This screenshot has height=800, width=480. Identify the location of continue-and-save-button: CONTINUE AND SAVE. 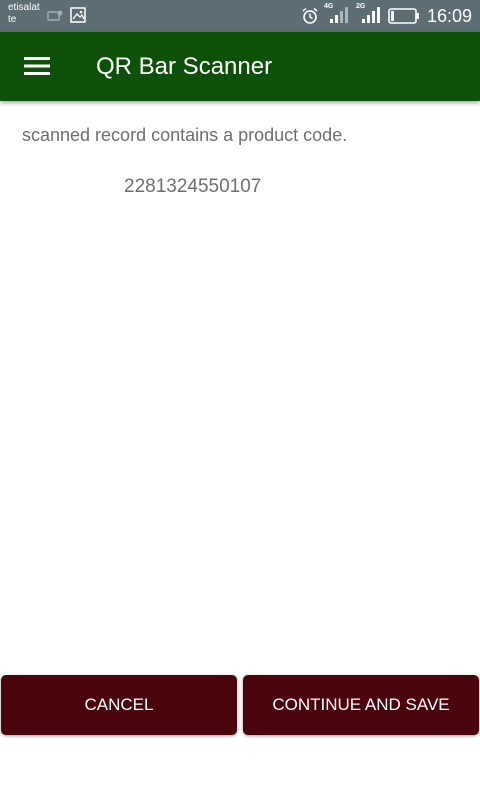
(361, 705).